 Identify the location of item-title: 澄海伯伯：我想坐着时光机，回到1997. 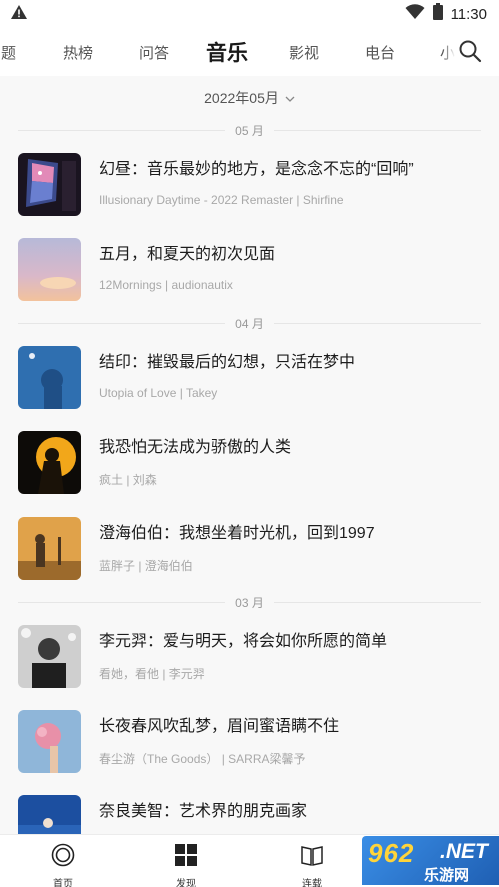
(237, 533).